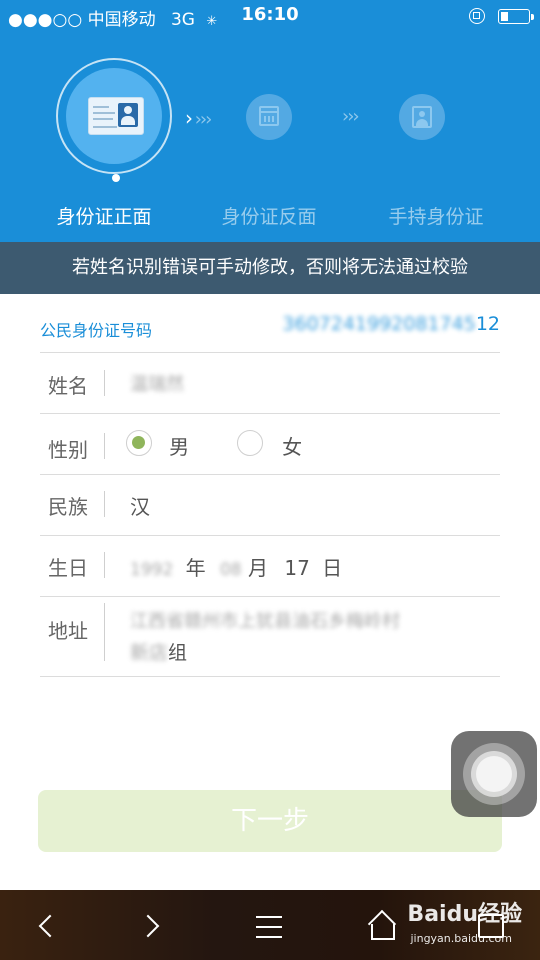 The image size is (540, 960). I want to click on menu-icon, so click(270, 926).